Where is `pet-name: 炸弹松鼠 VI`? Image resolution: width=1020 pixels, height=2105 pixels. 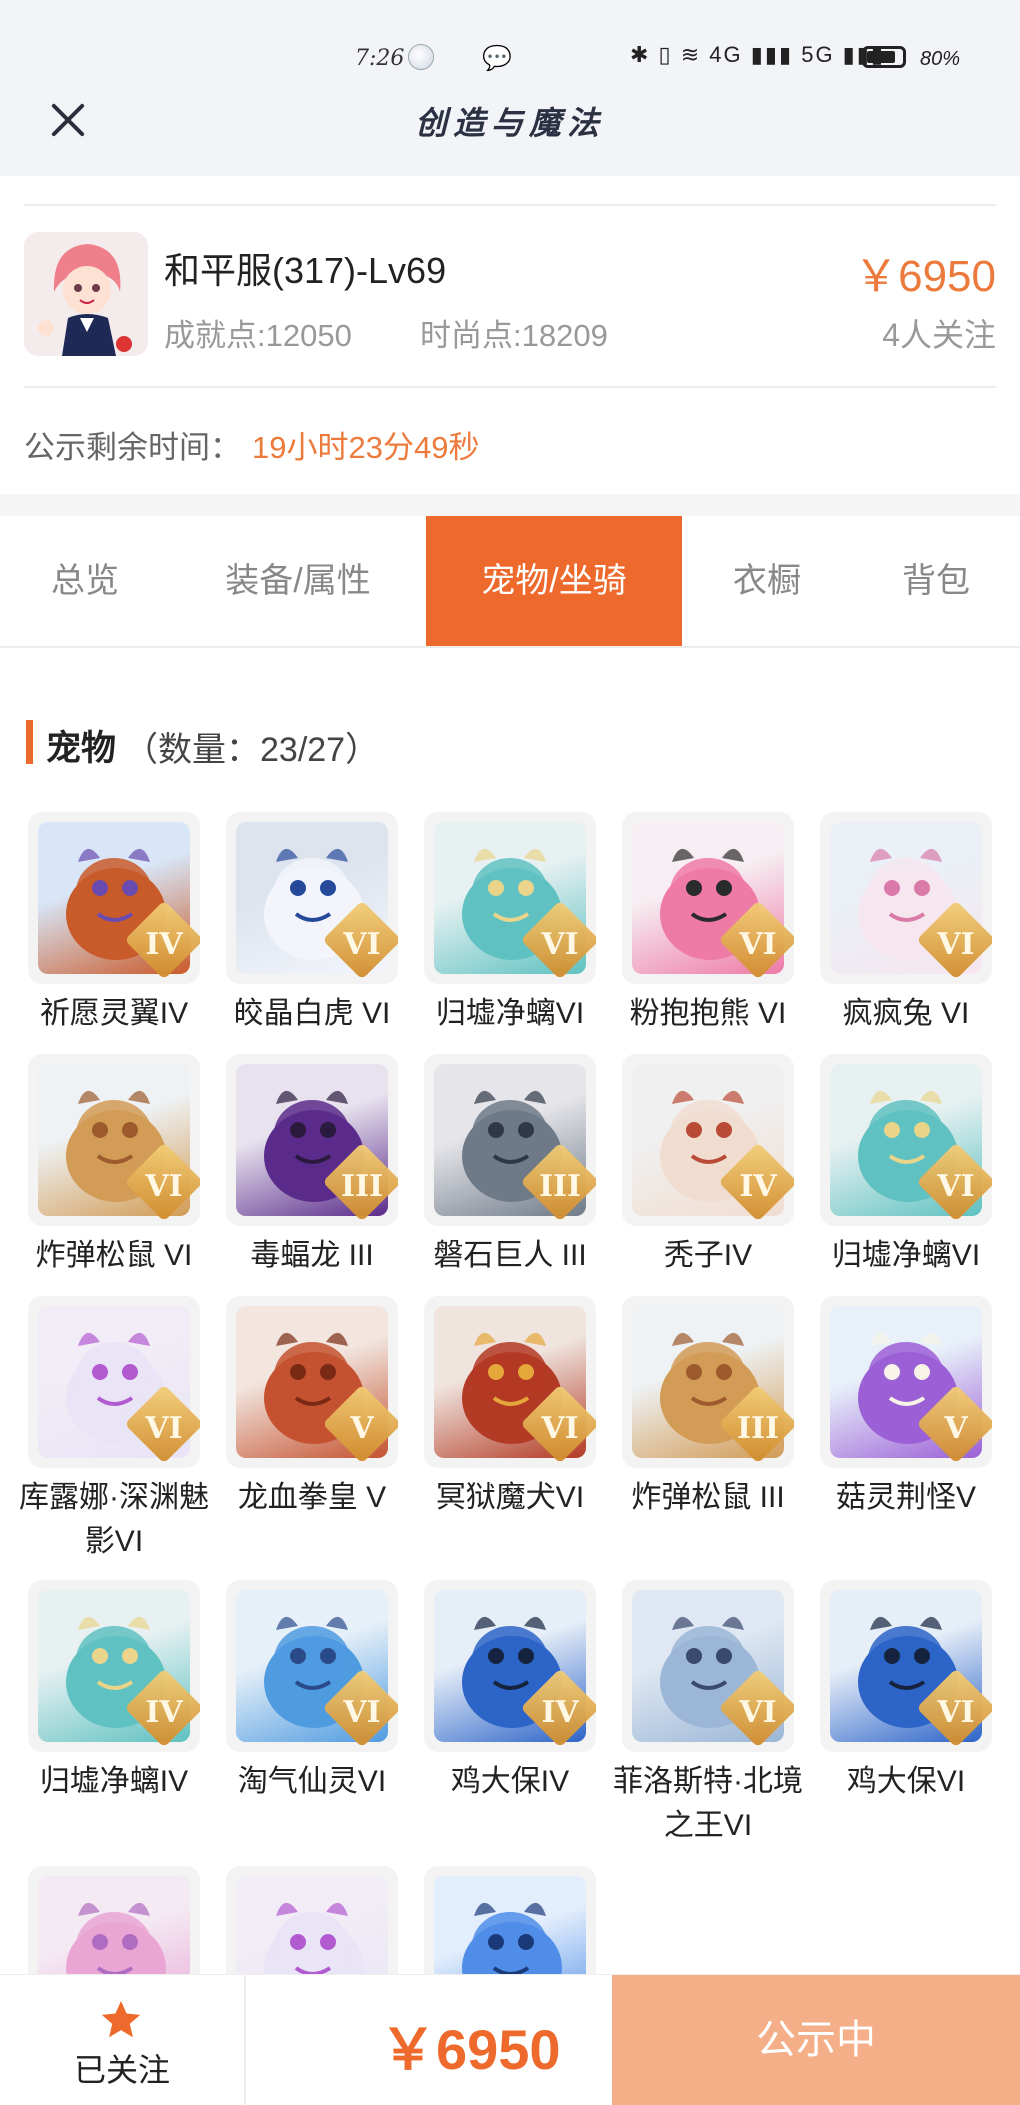
pet-name: 炸弹松鼠 VI is located at coordinates (114, 1255).